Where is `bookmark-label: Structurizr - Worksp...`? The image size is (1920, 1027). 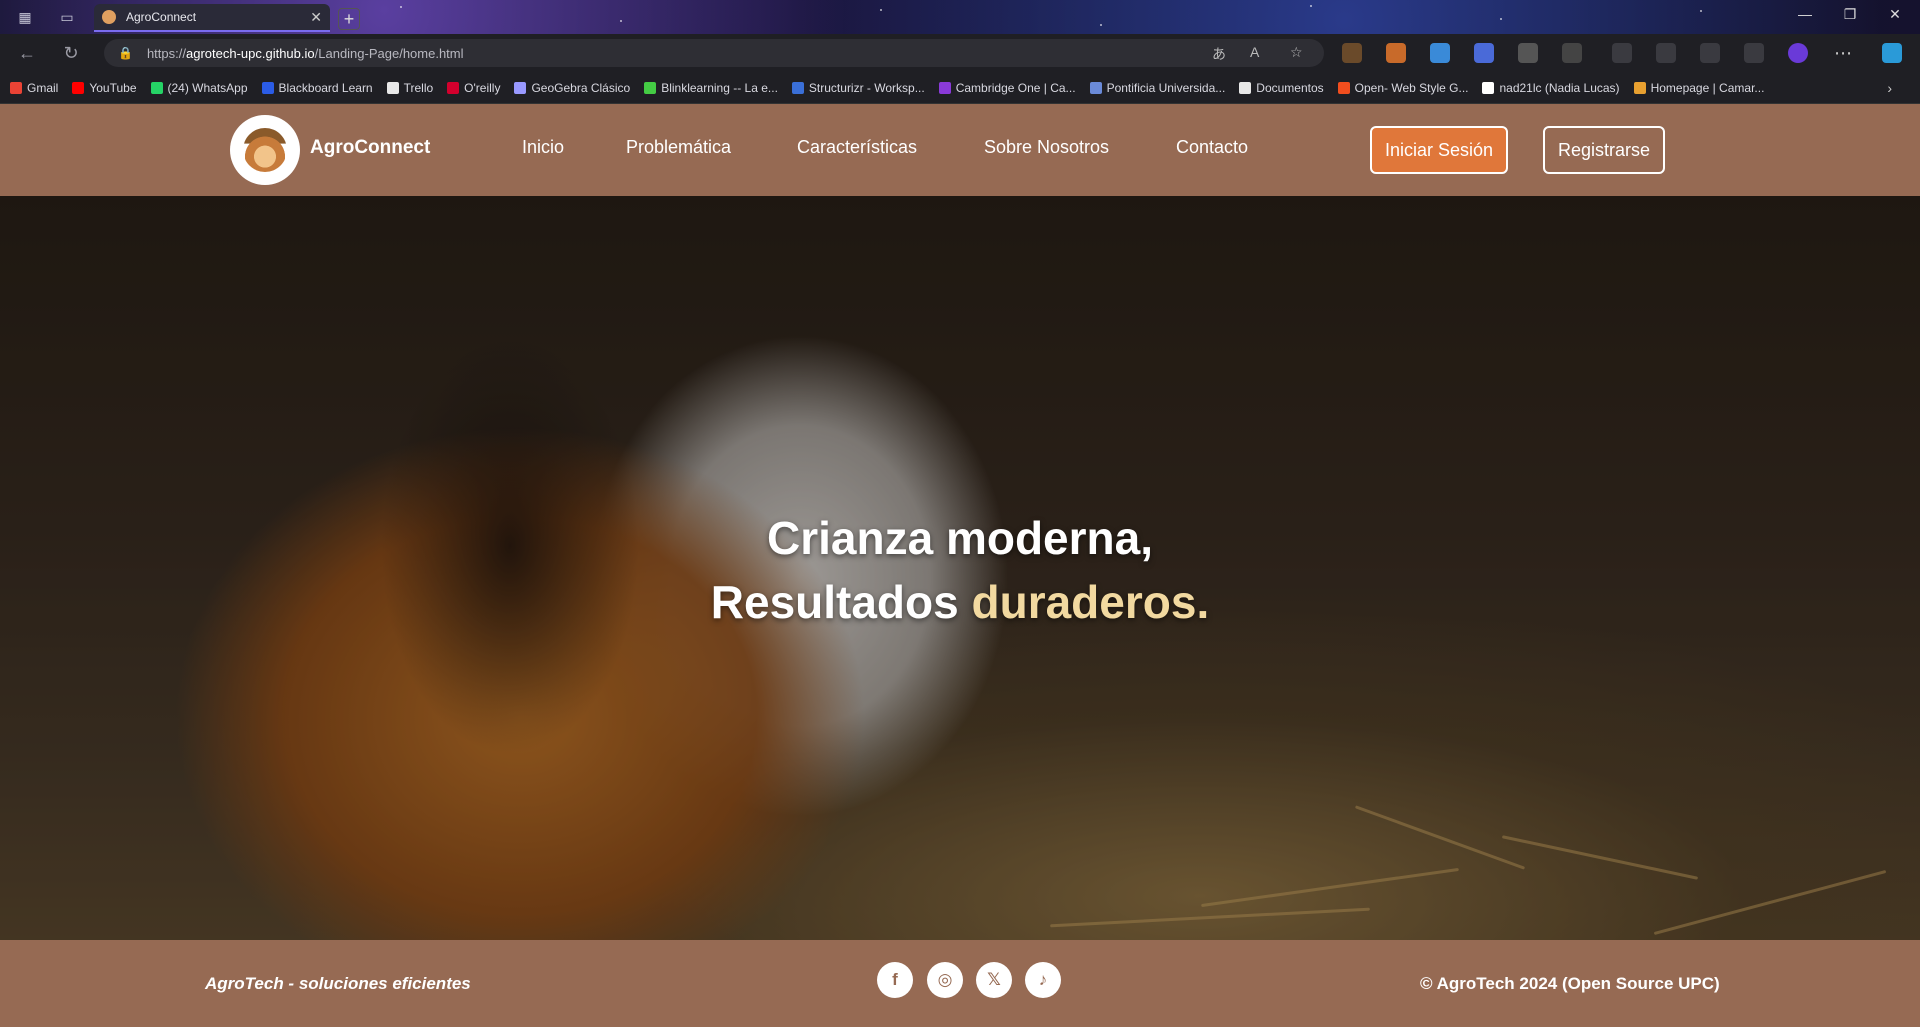 bookmark-label: Structurizr - Worksp... is located at coordinates (866, 87).